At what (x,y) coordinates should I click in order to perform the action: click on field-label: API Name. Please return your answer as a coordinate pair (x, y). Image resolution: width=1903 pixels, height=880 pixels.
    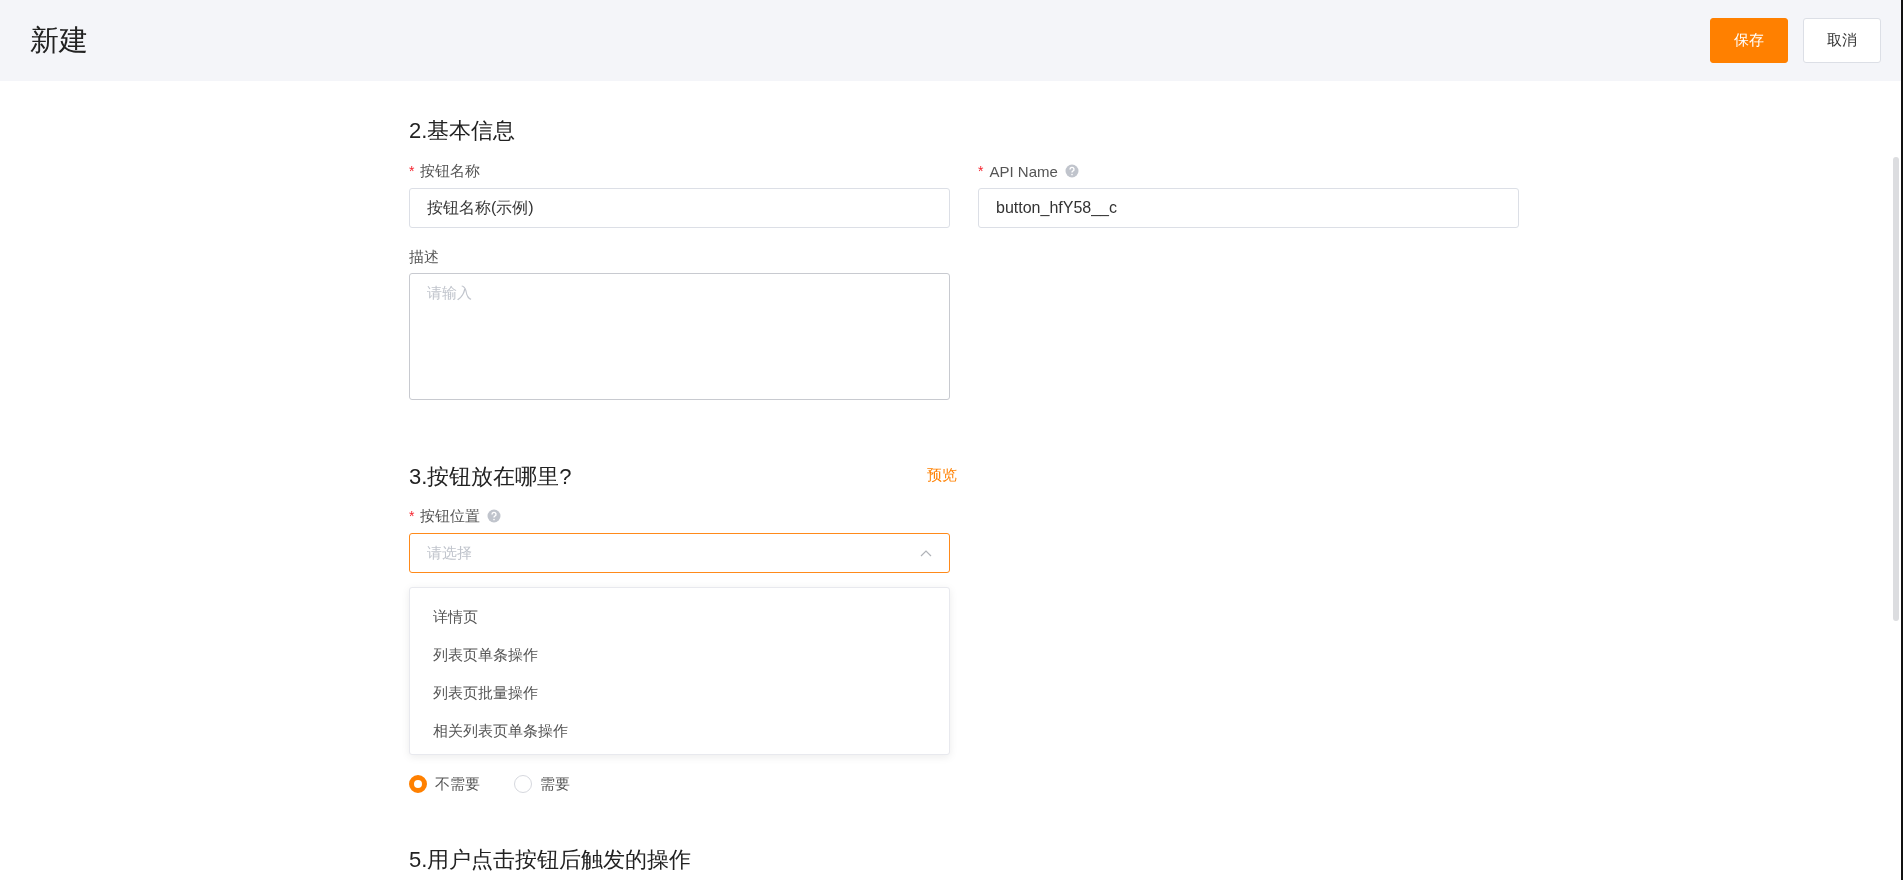
    Looking at the image, I should click on (1023, 171).